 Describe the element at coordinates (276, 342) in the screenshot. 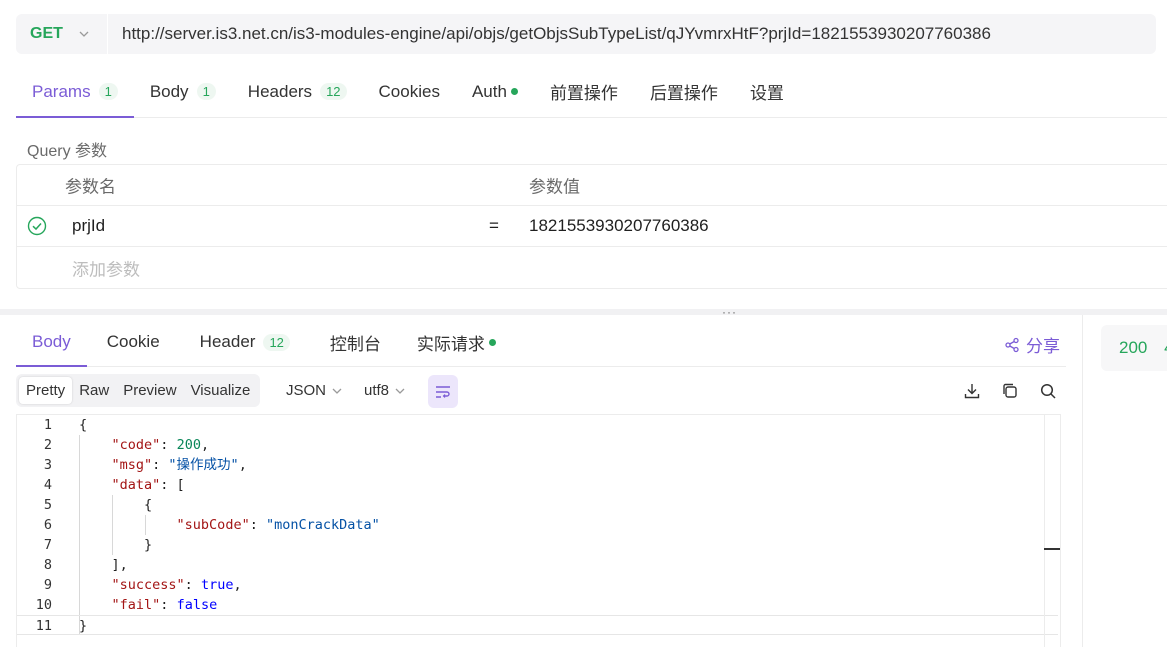

I see `response-header-count-badge: 12` at that location.